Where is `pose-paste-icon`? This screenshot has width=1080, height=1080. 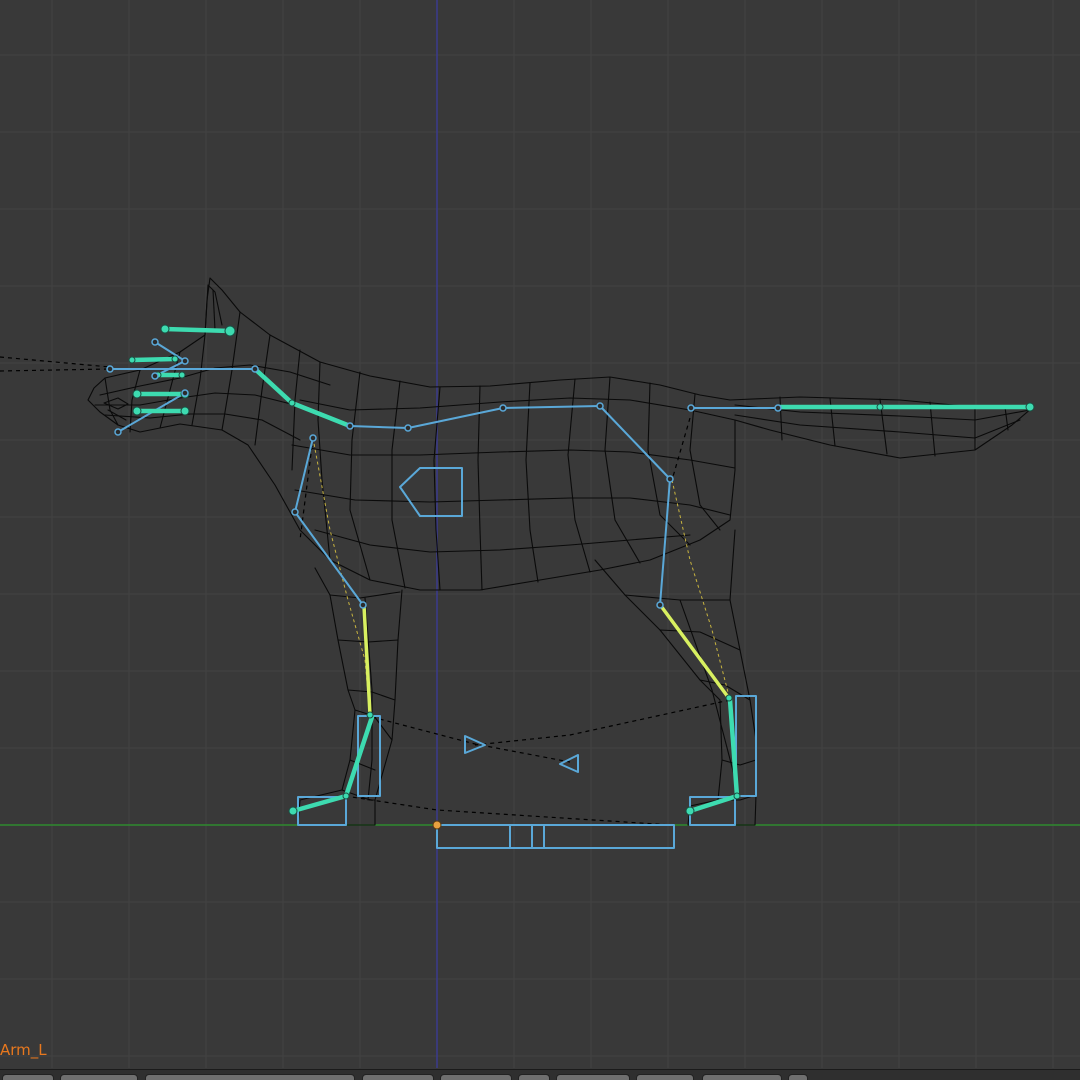 pose-paste-icon is located at coordinates (798, 1077).